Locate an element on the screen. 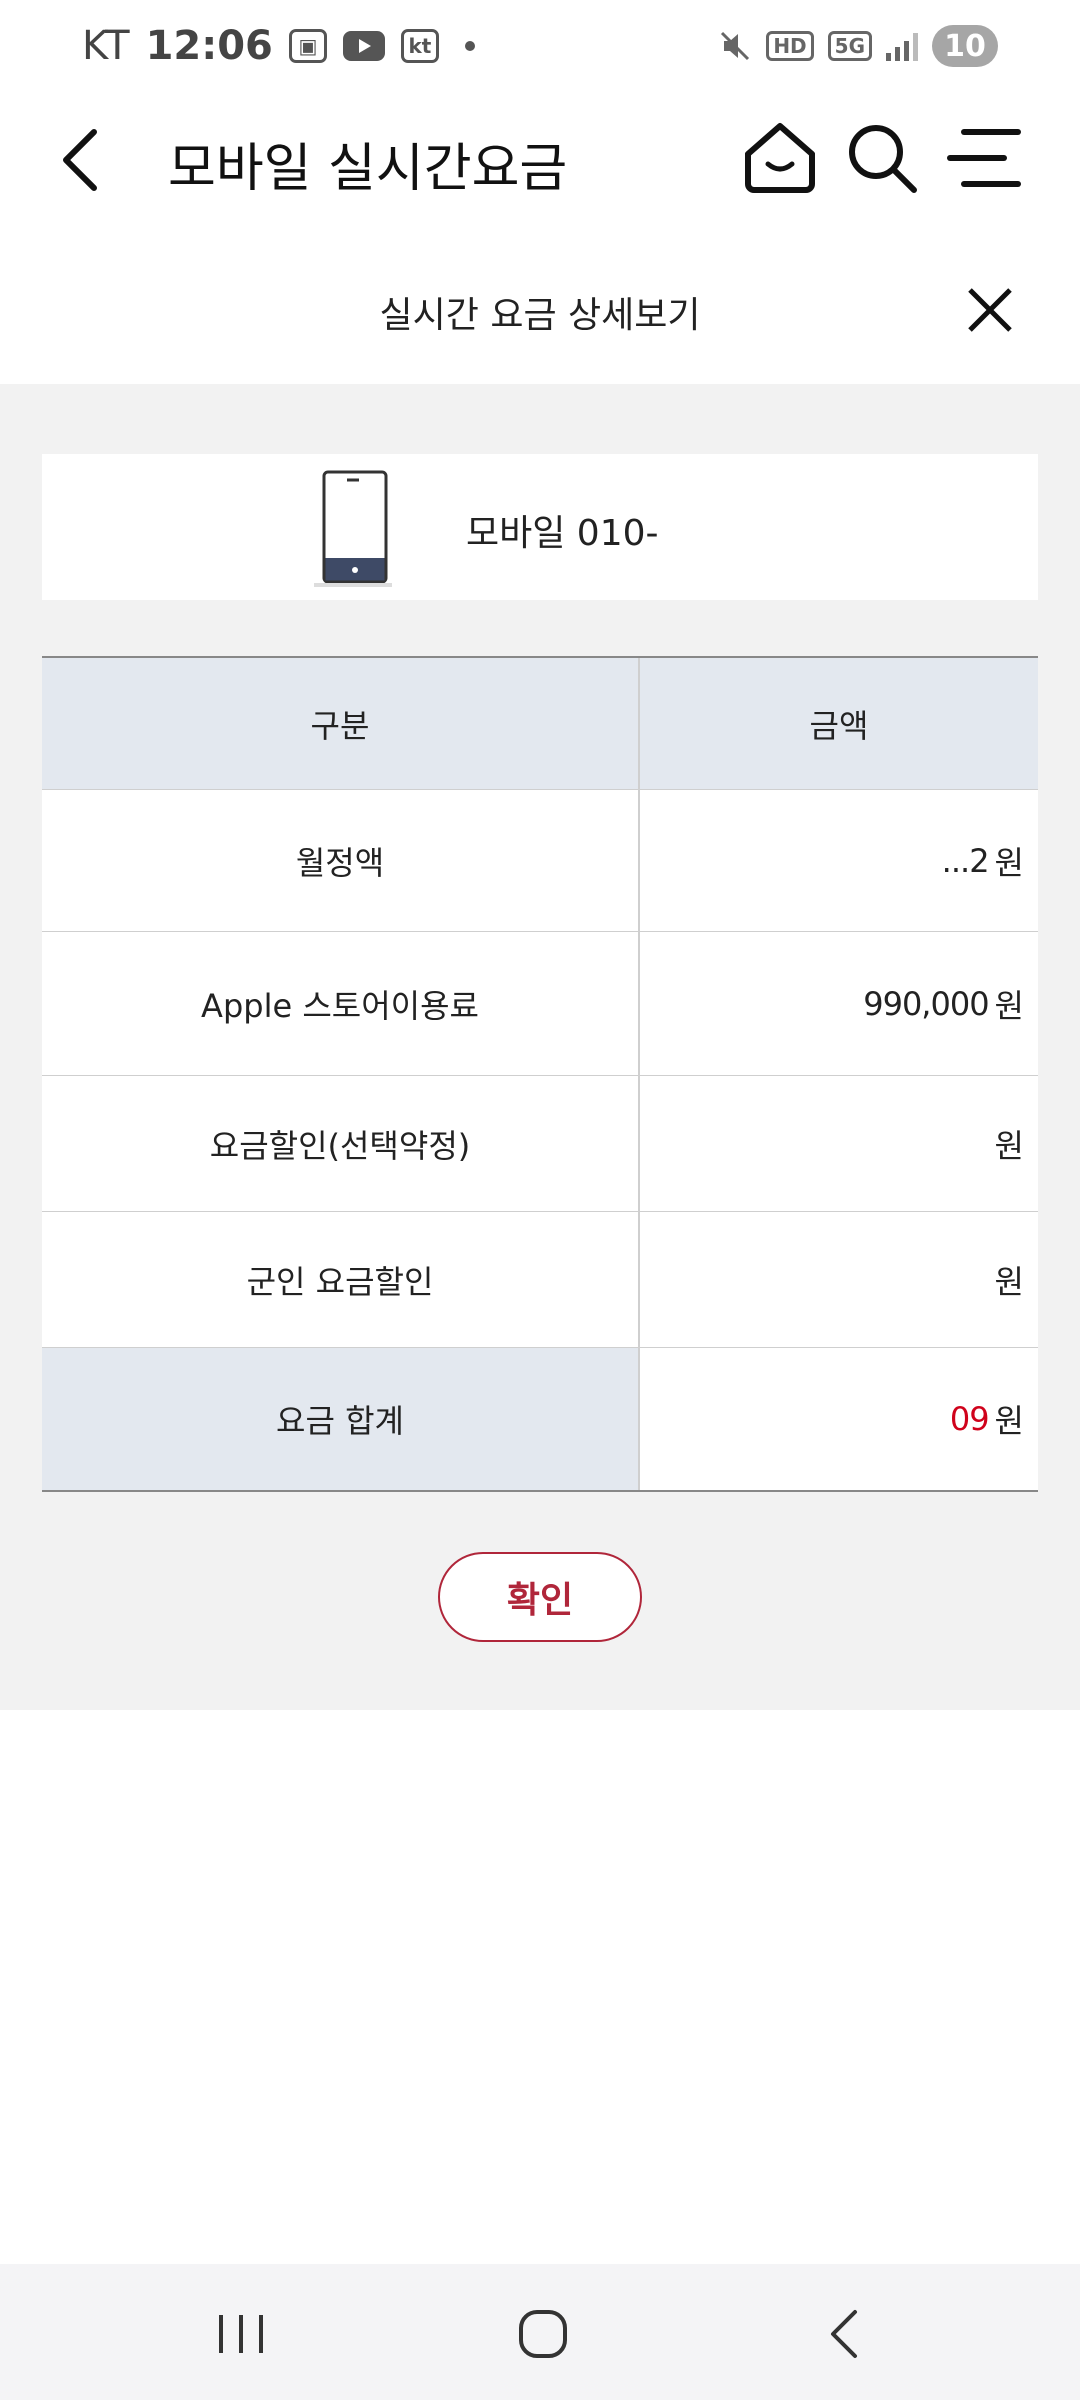 The width and height of the screenshot is (1080, 2400). sheet-header: 실시간 요금 상세보기 is located at coordinates (540, 304).